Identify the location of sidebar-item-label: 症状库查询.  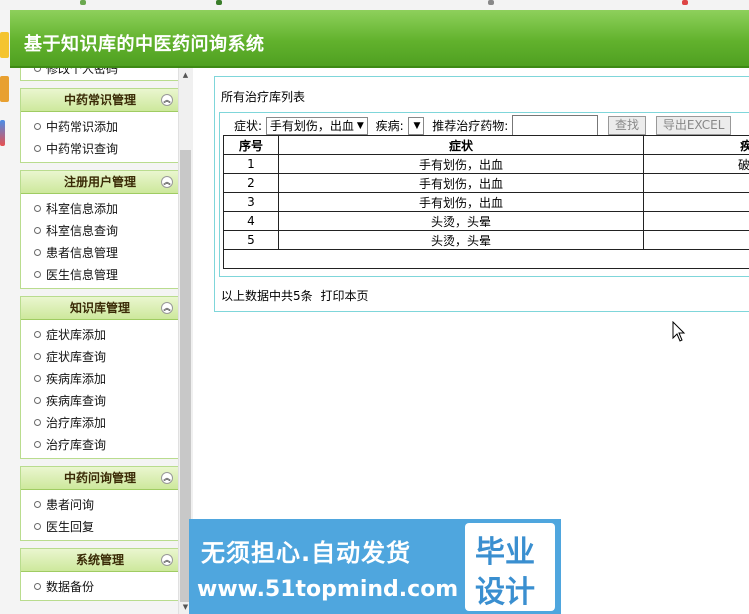
(76, 357).